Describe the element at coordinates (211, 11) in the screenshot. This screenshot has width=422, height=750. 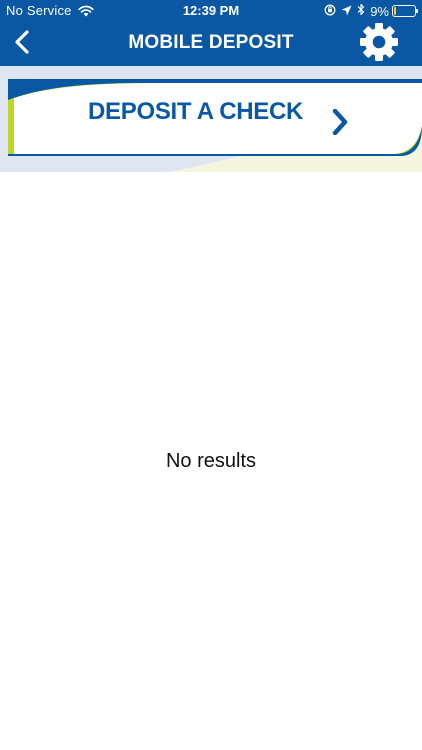
I see `status-bar: No Service 12:39 PM 9%` at that location.